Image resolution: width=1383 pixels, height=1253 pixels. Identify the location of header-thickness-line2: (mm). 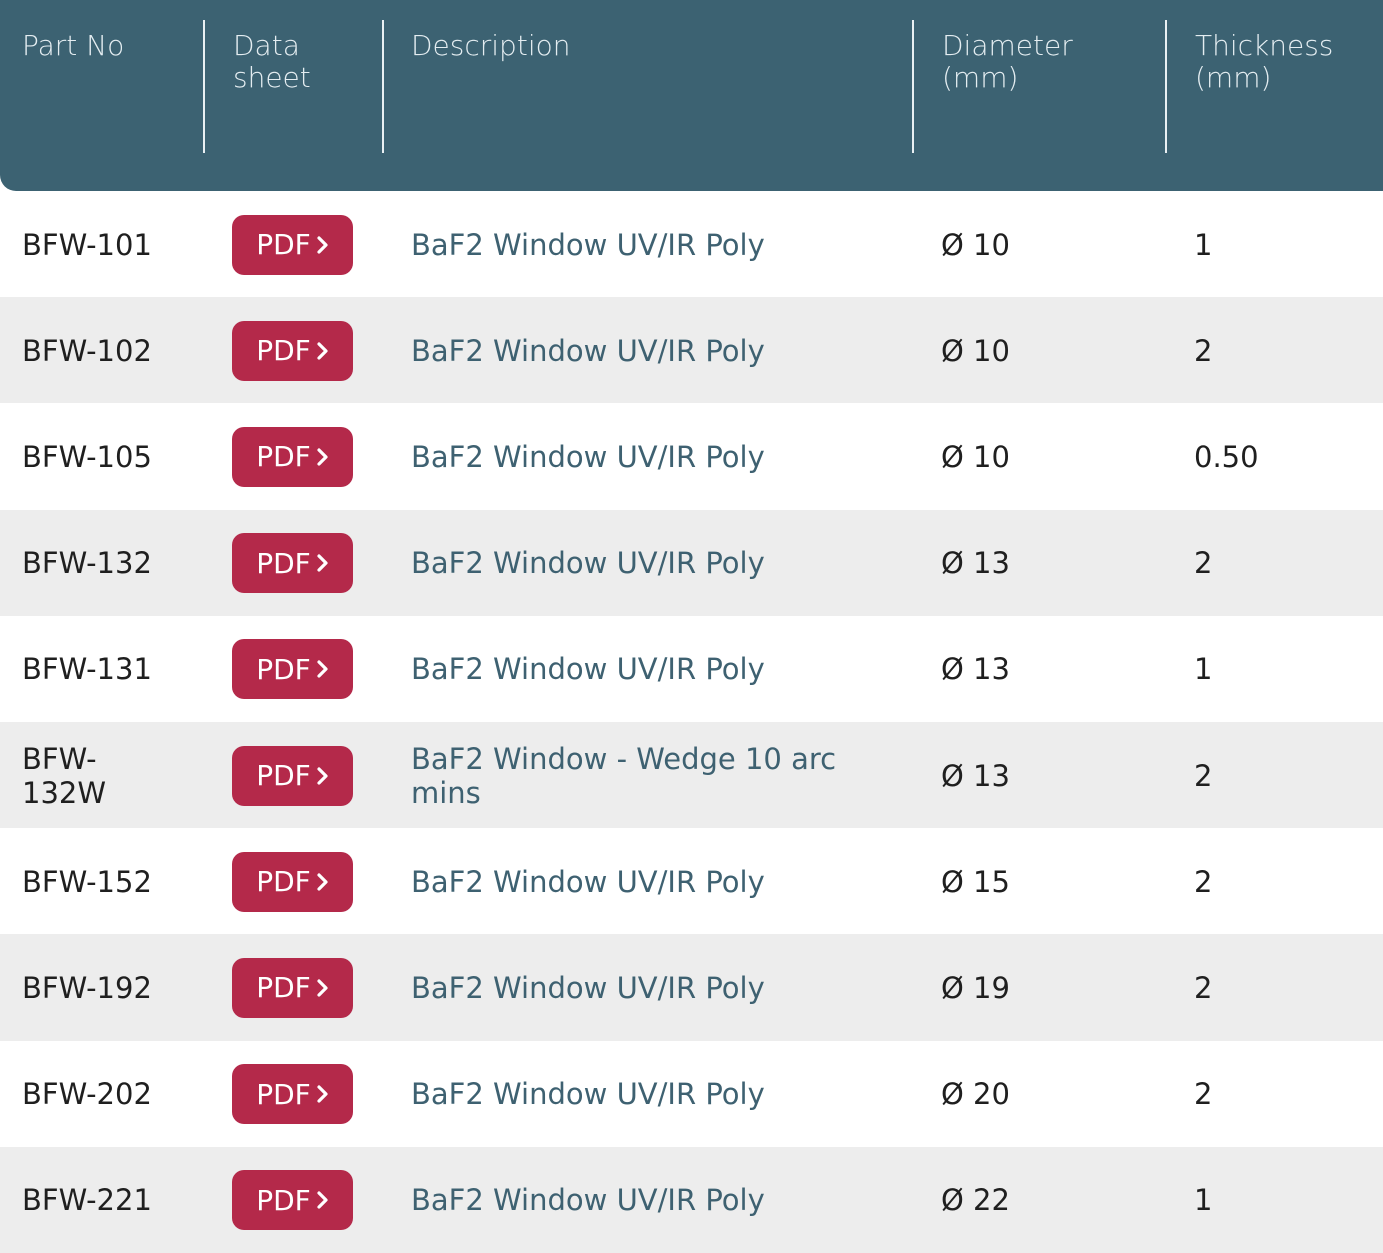
(1233, 77).